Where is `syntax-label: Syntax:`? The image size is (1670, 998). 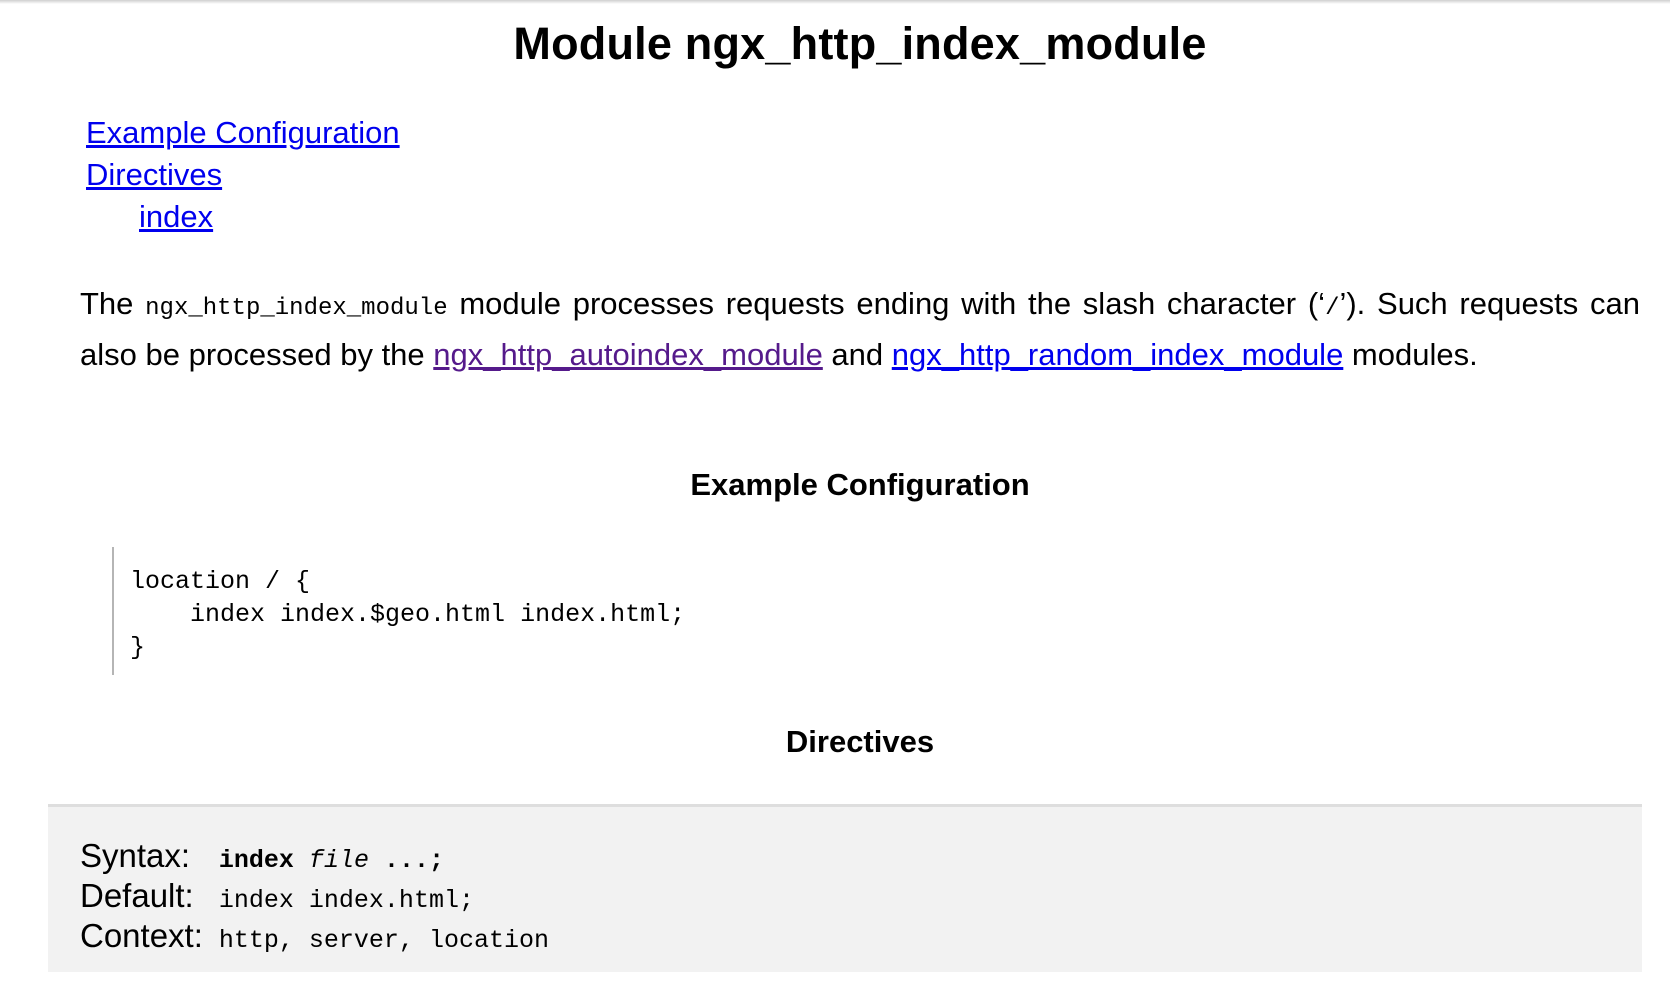
syntax-label: Syntax: is located at coordinates (135, 855).